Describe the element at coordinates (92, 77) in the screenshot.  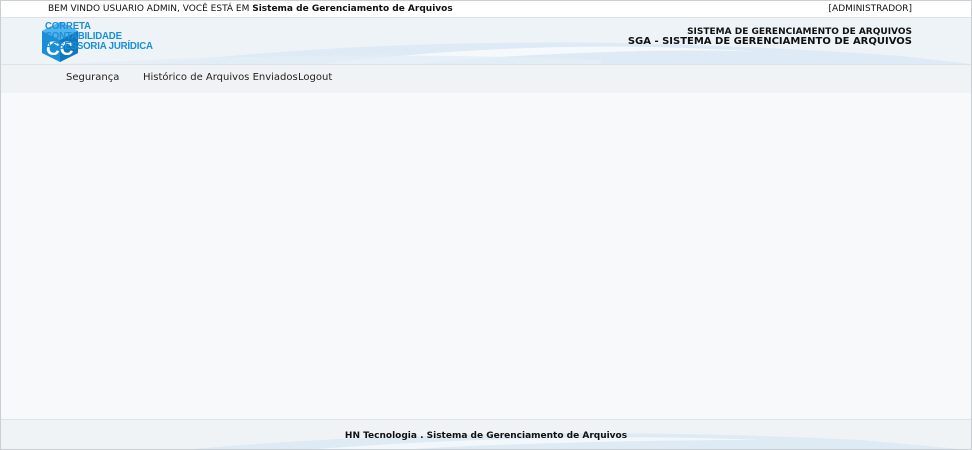
I see `menu-item-seguranca: Segurança` at that location.